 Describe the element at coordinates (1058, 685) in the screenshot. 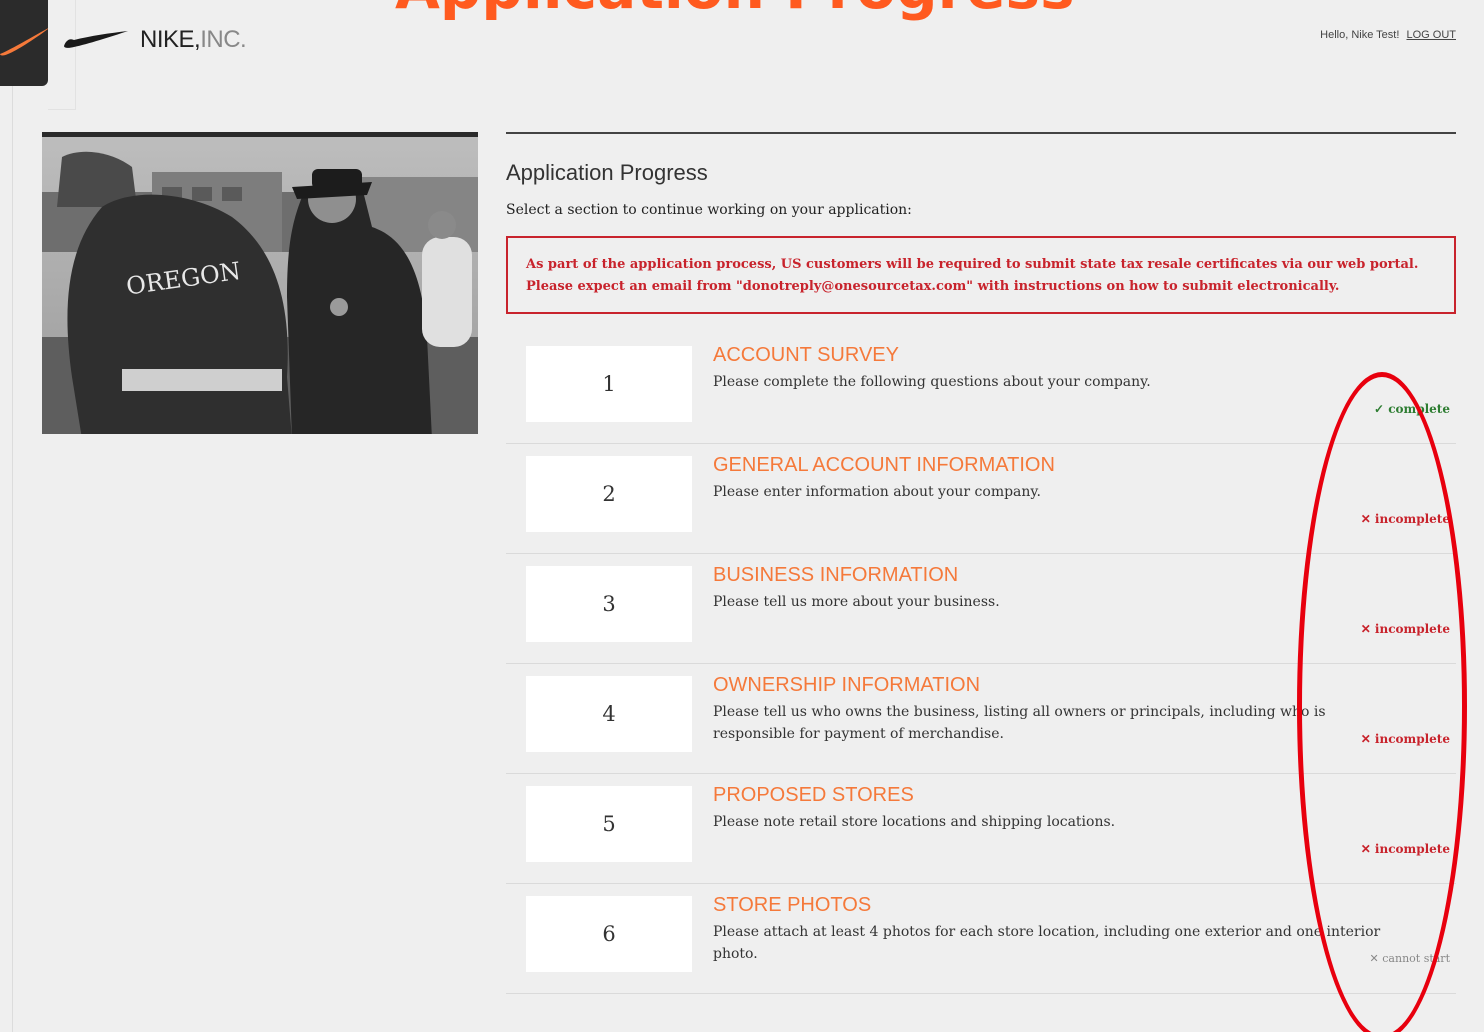

I see `section-title: OWNERSHIP INFORMATION` at that location.